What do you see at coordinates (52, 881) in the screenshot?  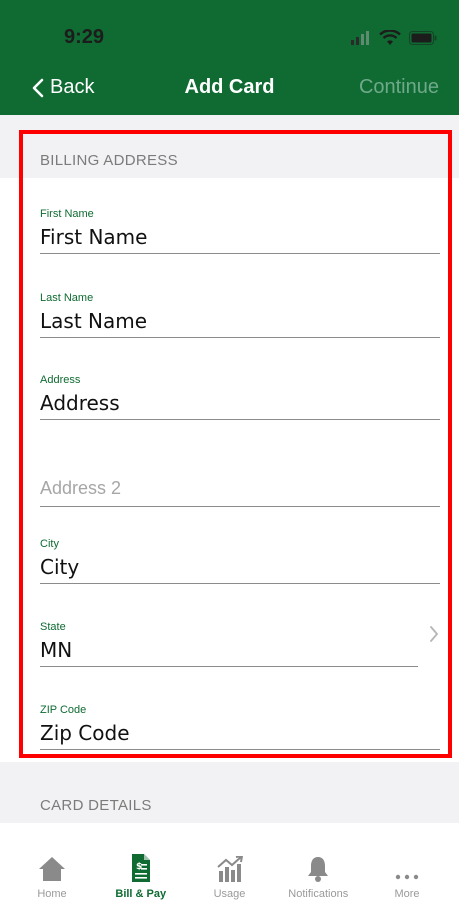 I see `tab-home: Home` at bounding box center [52, 881].